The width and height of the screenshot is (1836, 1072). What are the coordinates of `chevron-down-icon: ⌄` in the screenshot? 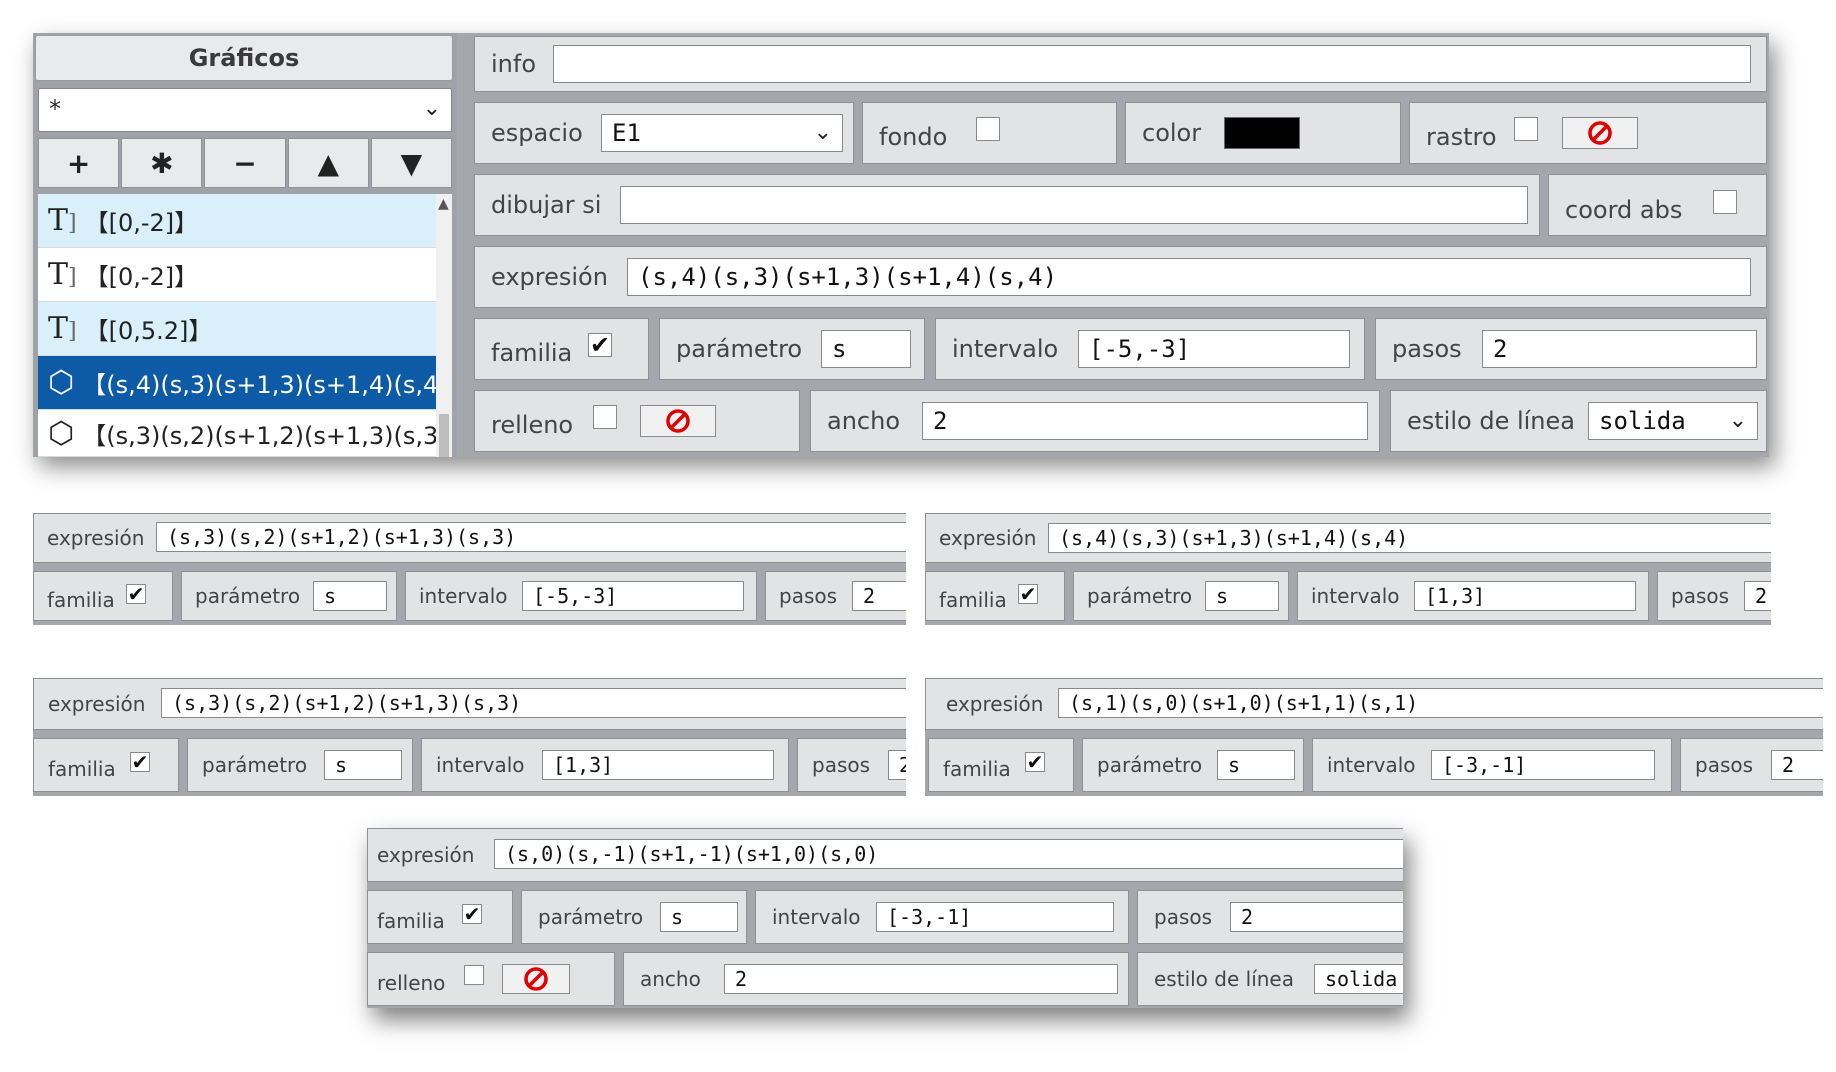 It's located at (431, 108).